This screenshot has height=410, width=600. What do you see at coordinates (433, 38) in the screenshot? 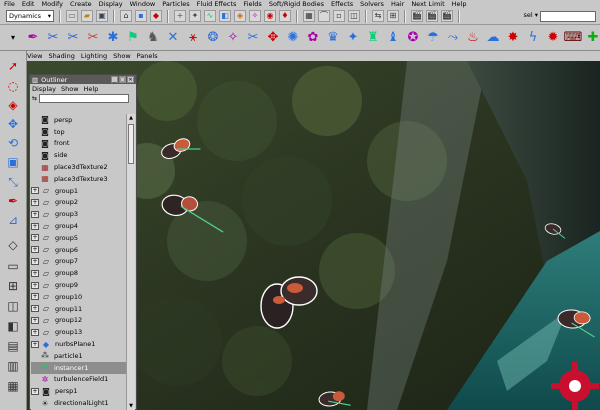
I see `particle-tool-icon: ☂` at bounding box center [433, 38].